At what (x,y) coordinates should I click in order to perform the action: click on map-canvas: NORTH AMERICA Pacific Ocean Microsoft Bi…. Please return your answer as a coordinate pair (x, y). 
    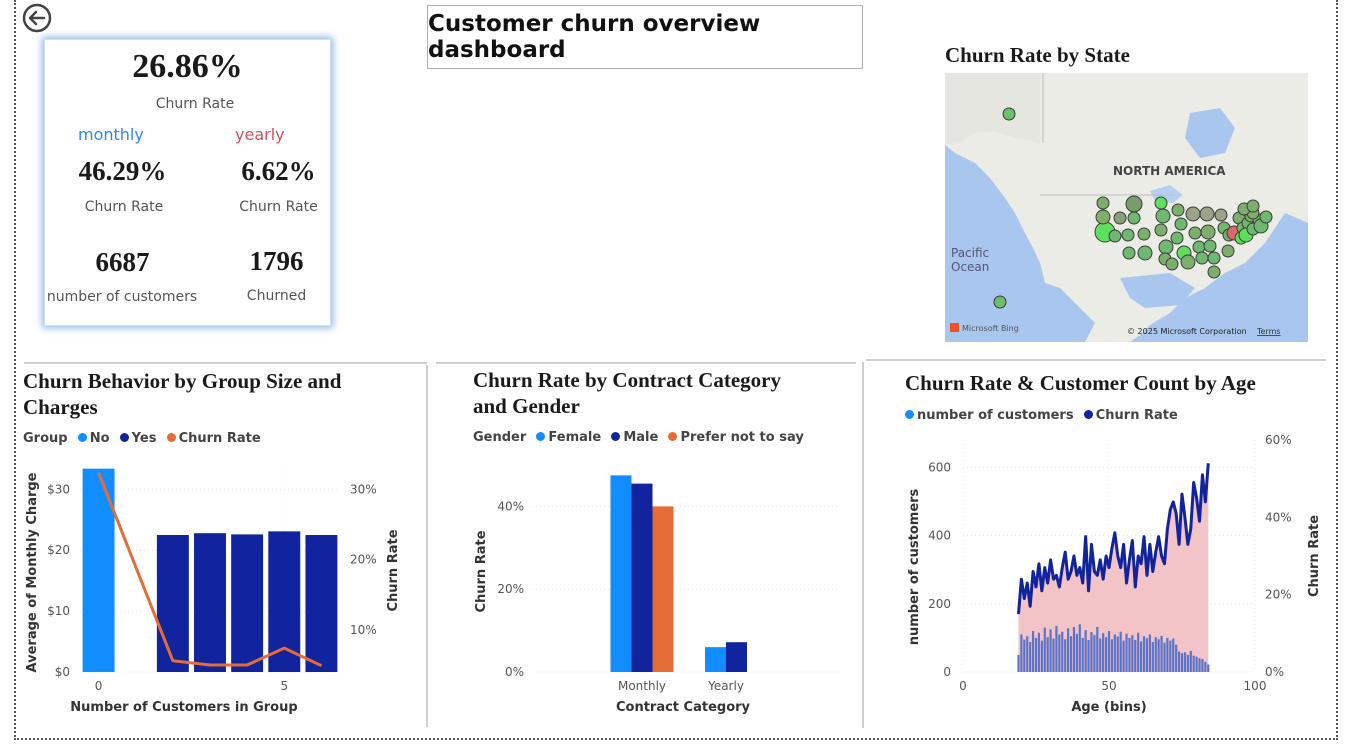
    Looking at the image, I should click on (1126, 207).